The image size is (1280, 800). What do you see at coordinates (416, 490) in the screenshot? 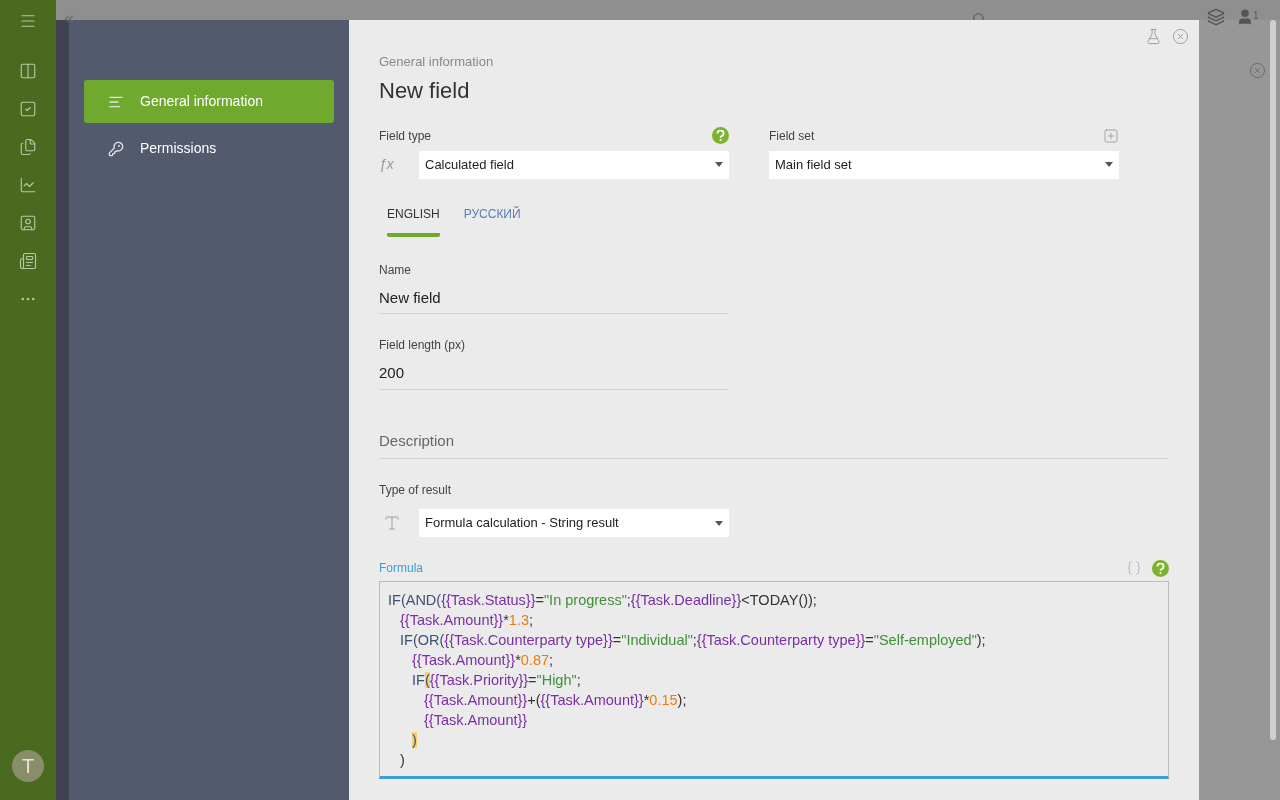
I see `field-label: Type of result` at bounding box center [416, 490].